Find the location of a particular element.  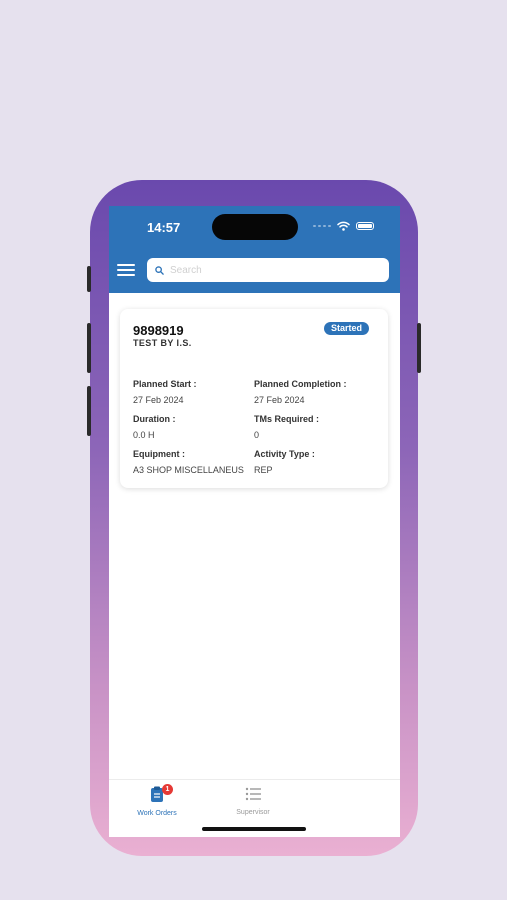

tab-work-orders: 1 Work Orders is located at coordinates (157, 798).